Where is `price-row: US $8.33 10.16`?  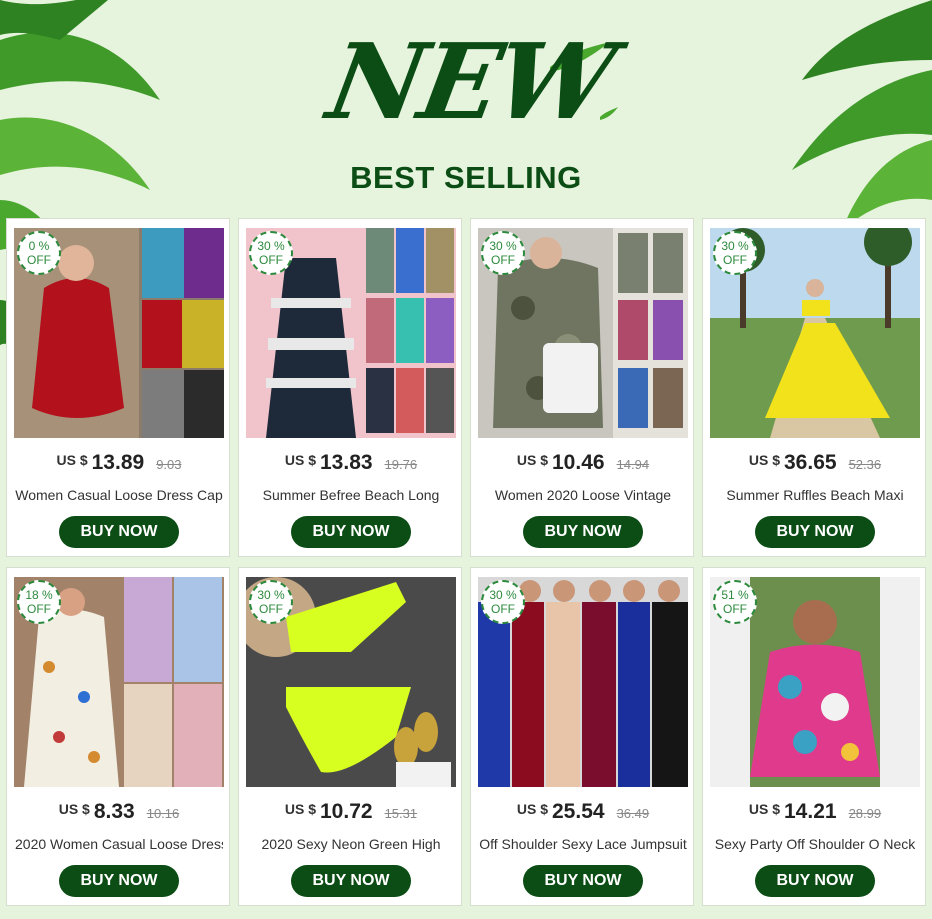 price-row: US $8.33 10.16 is located at coordinates (119, 812).